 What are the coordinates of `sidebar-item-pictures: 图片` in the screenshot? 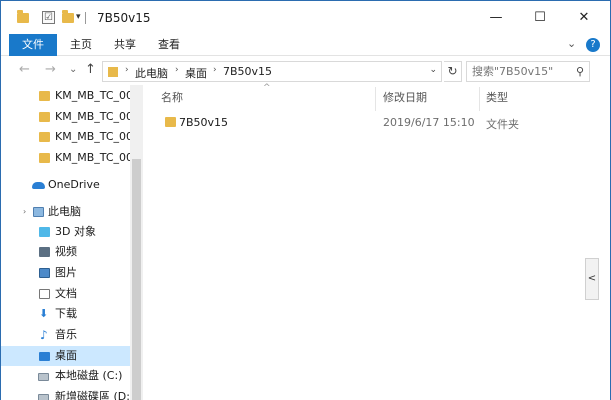 It's located at (65, 273).